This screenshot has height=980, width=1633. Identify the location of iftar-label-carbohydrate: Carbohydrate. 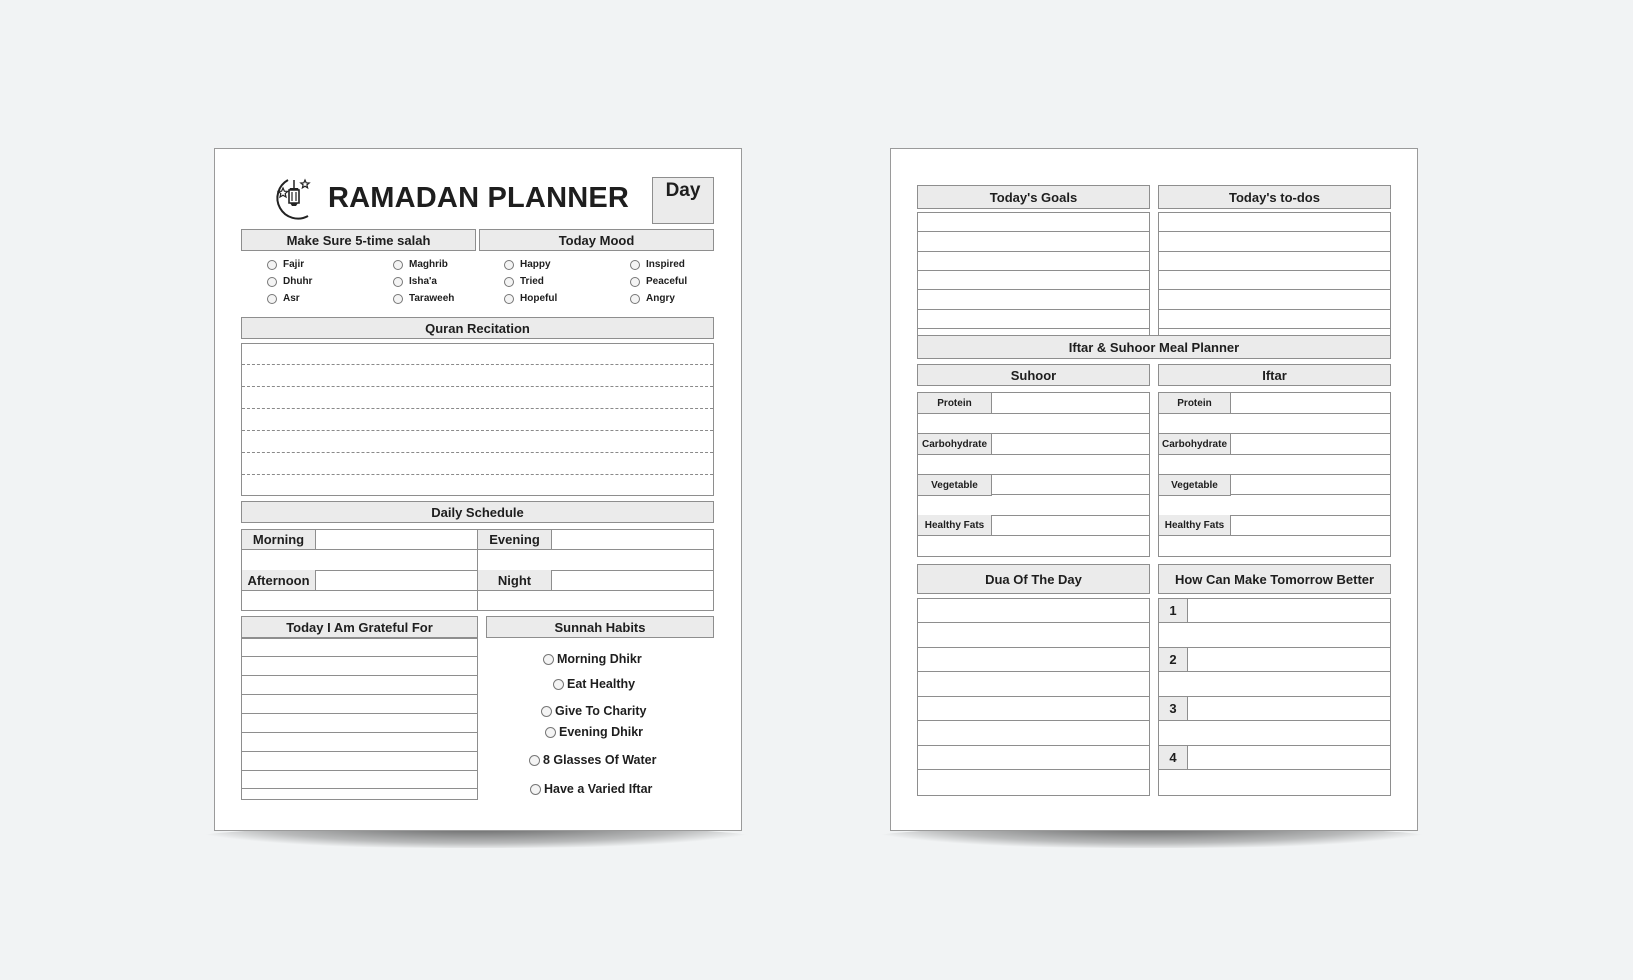
(1195, 444).